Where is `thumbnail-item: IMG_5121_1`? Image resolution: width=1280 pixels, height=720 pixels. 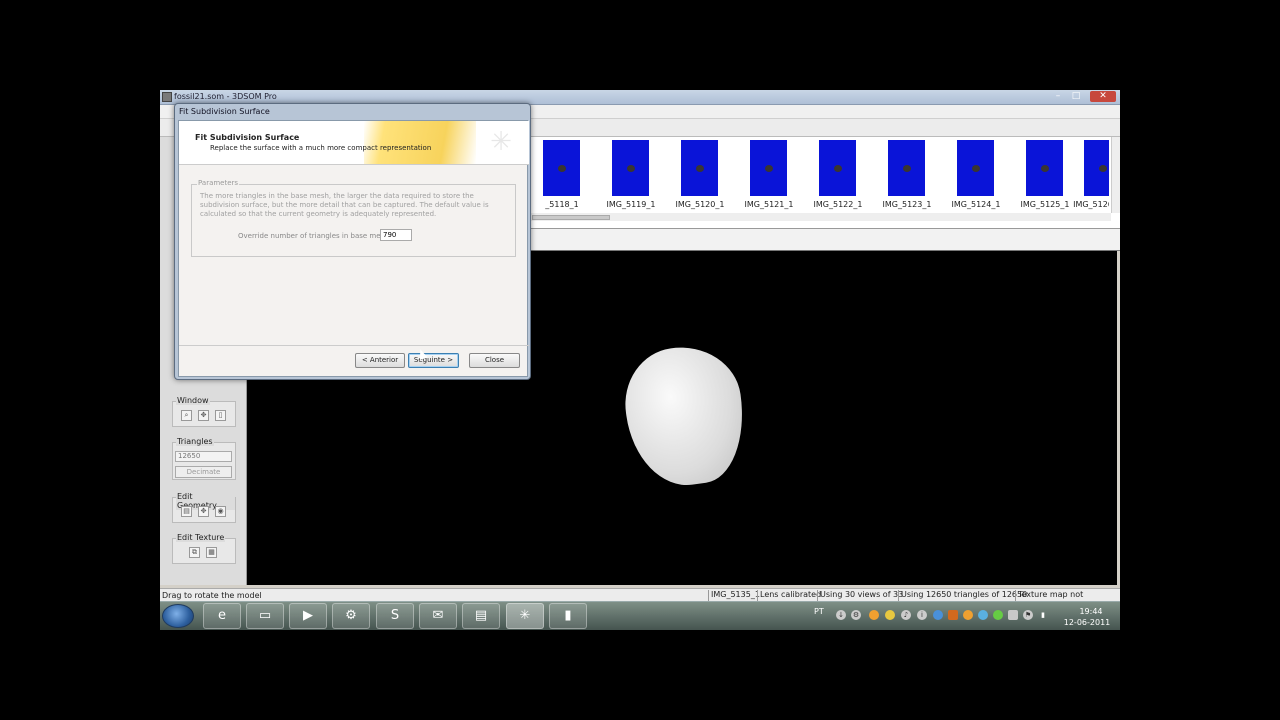 thumbnail-item: IMG_5121_1 is located at coordinates (769, 176).